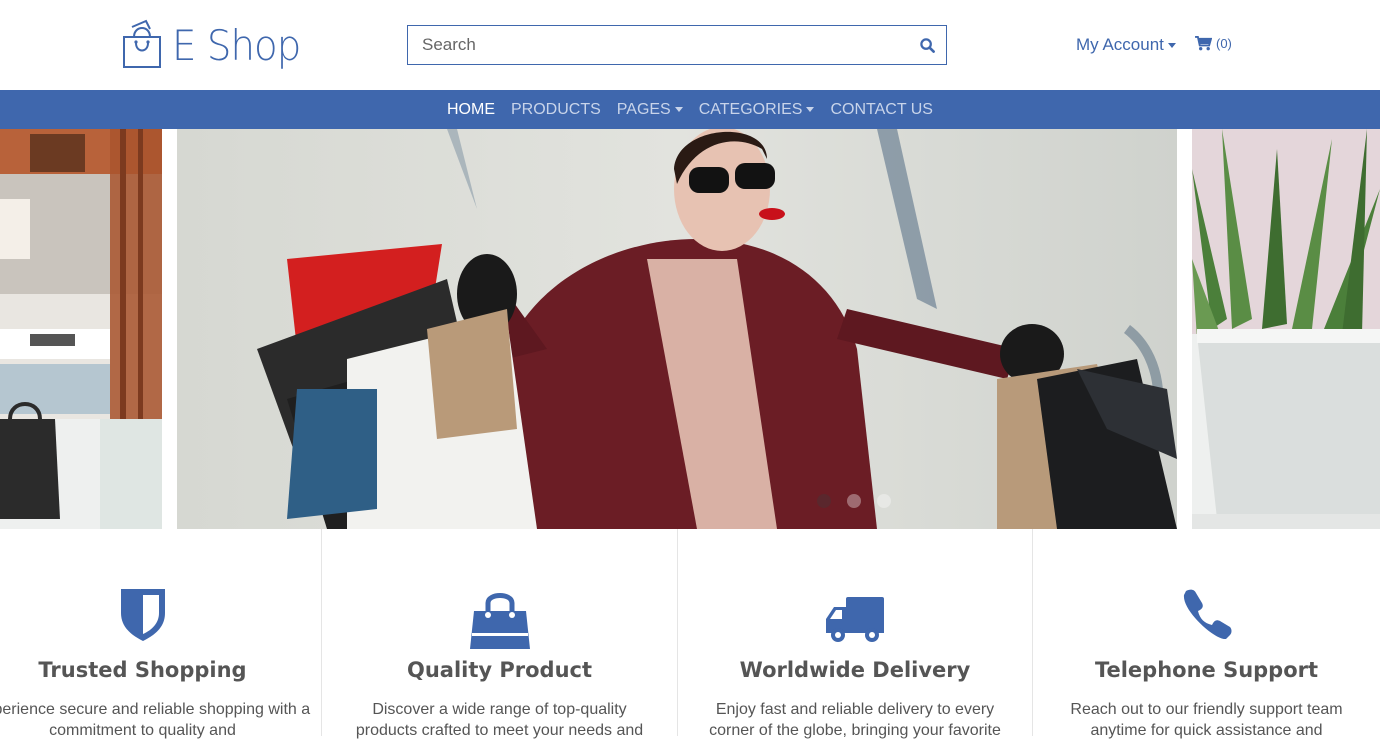  I want to click on my-account-dropdown: My Account, so click(1126, 45).